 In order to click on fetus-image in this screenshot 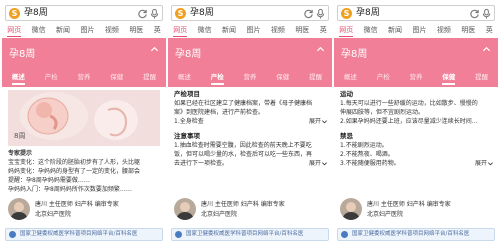, I will do `click(84, 118)`.